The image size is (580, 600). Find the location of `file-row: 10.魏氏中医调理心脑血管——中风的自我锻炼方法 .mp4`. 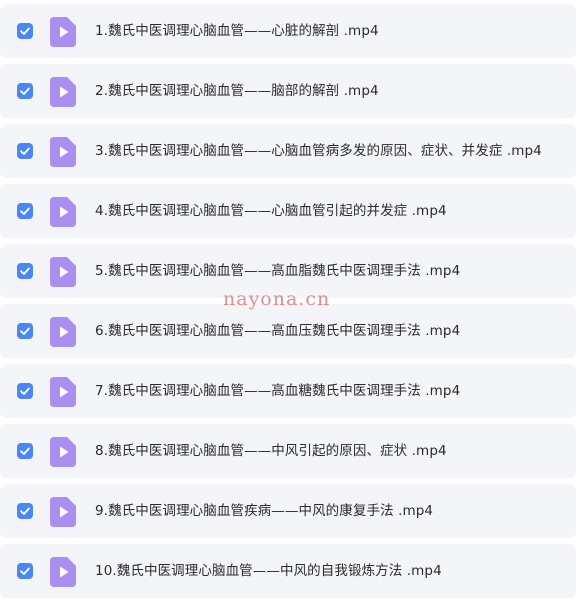

file-row: 10.魏氏中医调理心脑血管——中风的自我锻炼方法 .mp4 is located at coordinates (288, 571).